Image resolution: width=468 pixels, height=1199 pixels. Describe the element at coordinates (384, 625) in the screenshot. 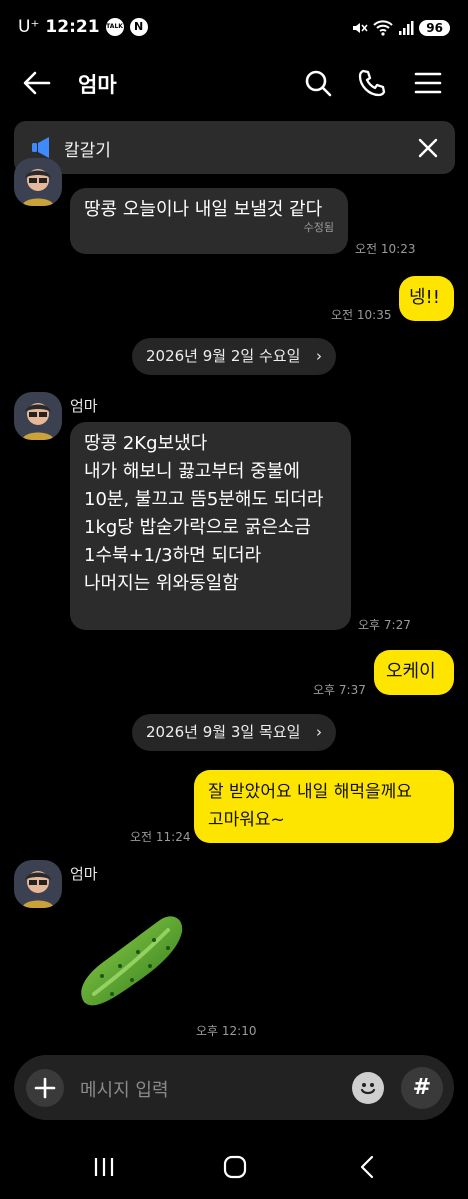

I see `message-time: 오후 7:27` at that location.